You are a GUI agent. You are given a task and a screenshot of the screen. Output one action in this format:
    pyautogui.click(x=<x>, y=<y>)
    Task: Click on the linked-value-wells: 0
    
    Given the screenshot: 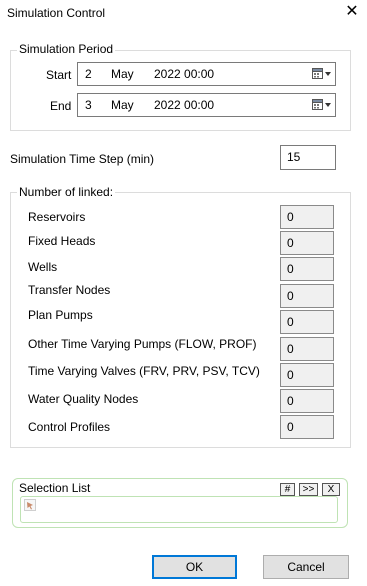 What is the action you would take?
    pyautogui.click(x=307, y=269)
    